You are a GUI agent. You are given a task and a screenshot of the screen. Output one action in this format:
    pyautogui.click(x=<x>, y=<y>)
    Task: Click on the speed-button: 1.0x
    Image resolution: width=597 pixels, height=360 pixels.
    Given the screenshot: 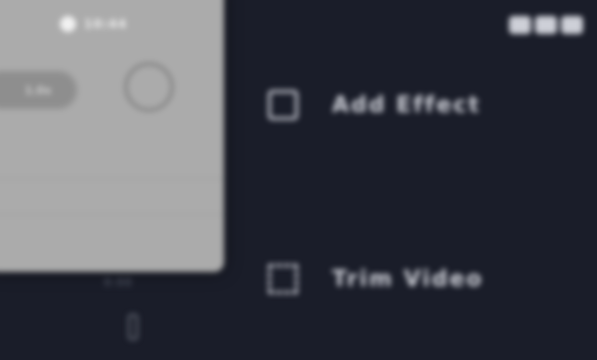 What is the action you would take?
    pyautogui.click(x=39, y=90)
    